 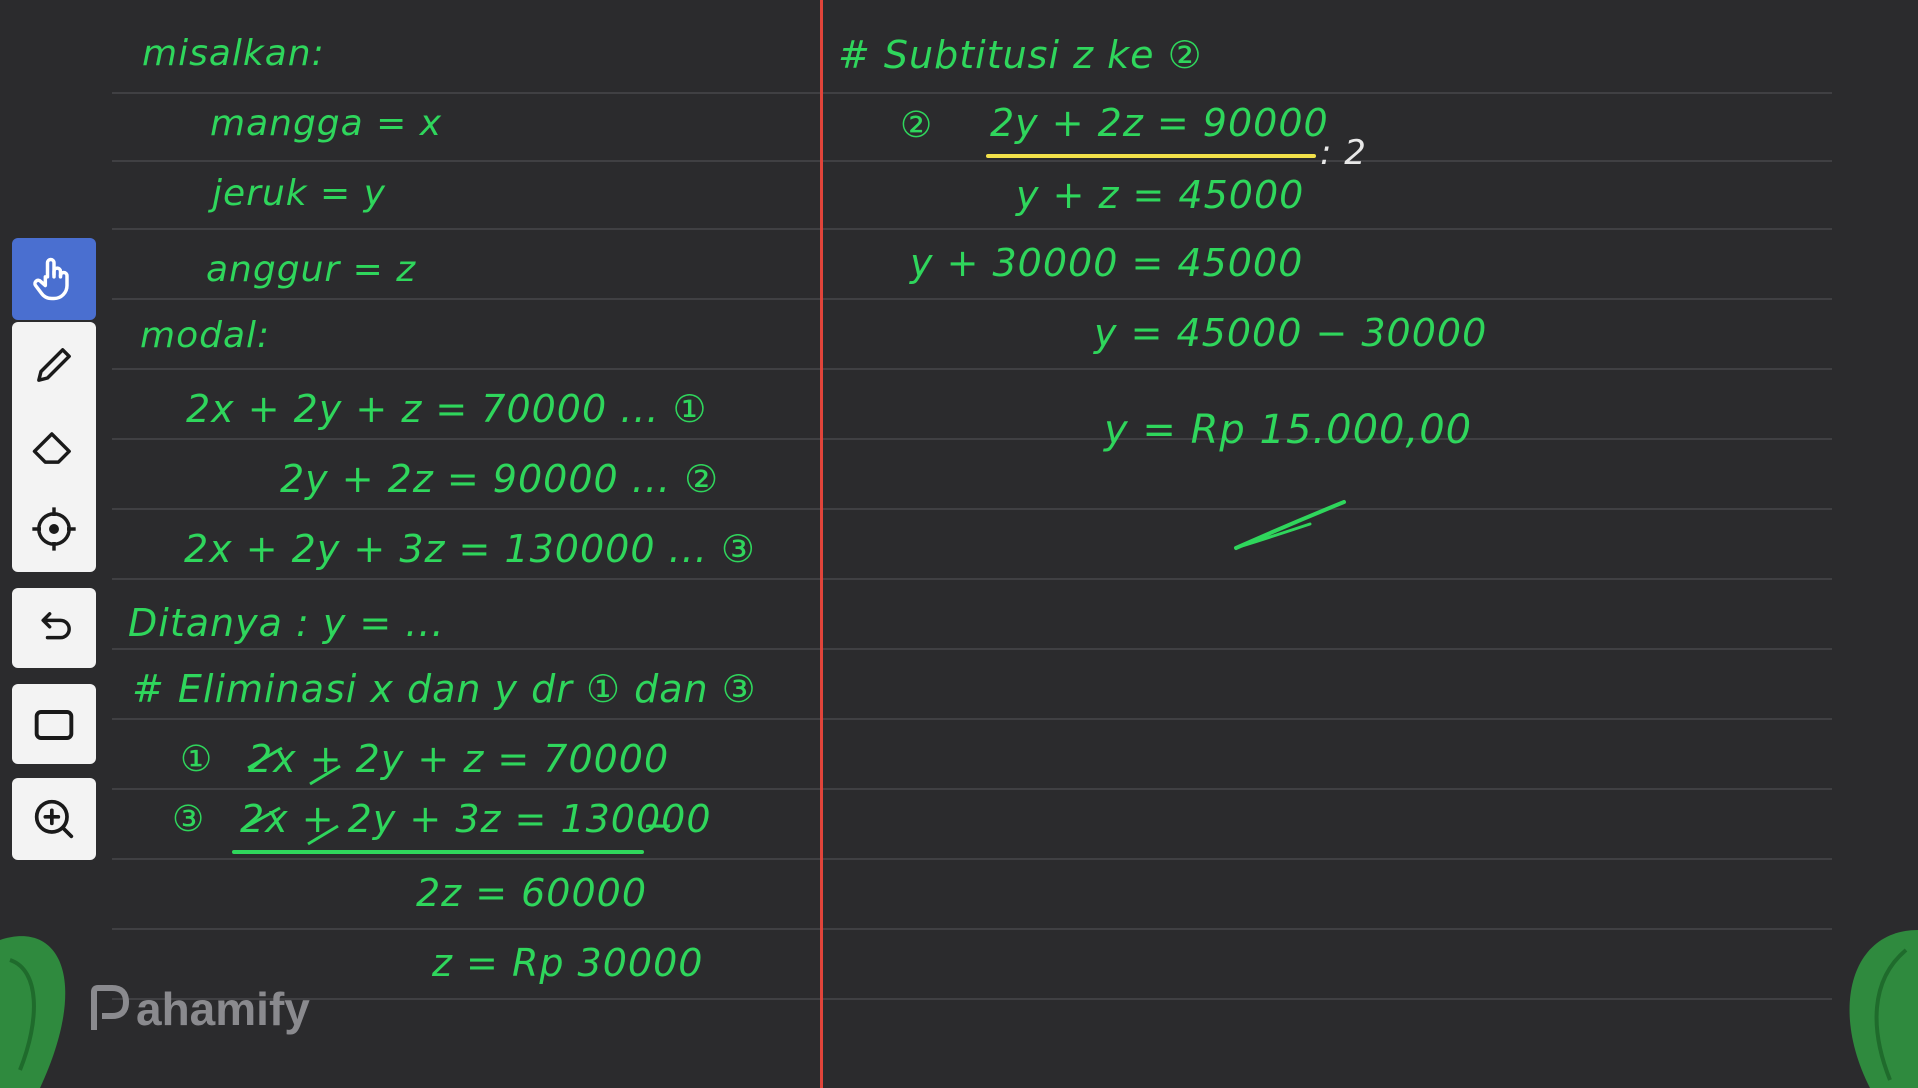 I want to click on eraser-icon, so click(x=51, y=448).